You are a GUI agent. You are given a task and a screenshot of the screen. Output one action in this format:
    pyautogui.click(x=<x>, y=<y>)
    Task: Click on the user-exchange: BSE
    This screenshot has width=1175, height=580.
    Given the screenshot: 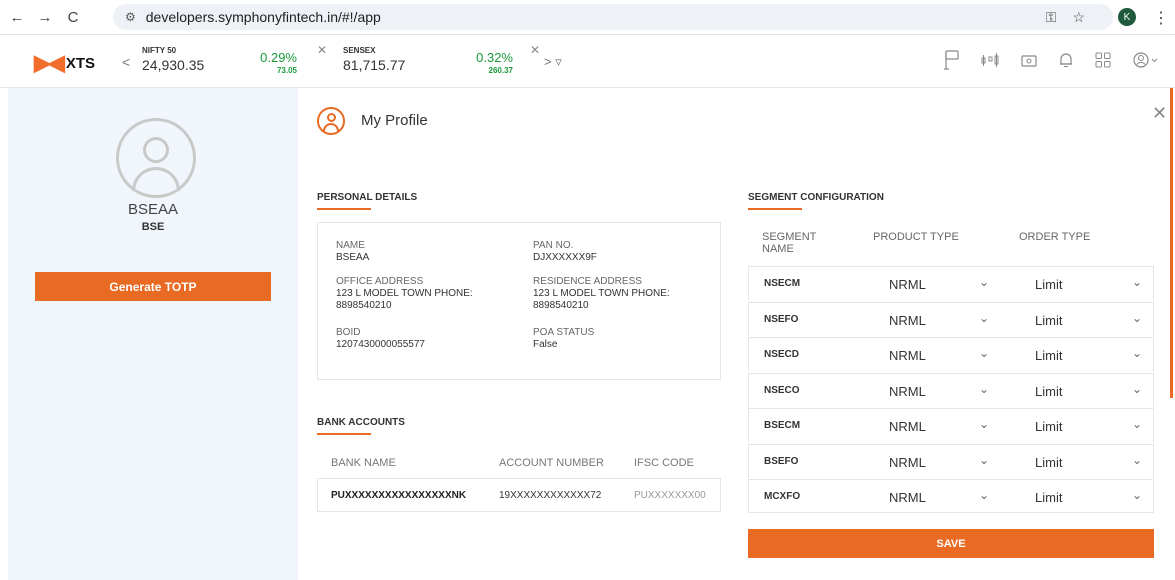 What is the action you would take?
    pyautogui.click(x=153, y=227)
    